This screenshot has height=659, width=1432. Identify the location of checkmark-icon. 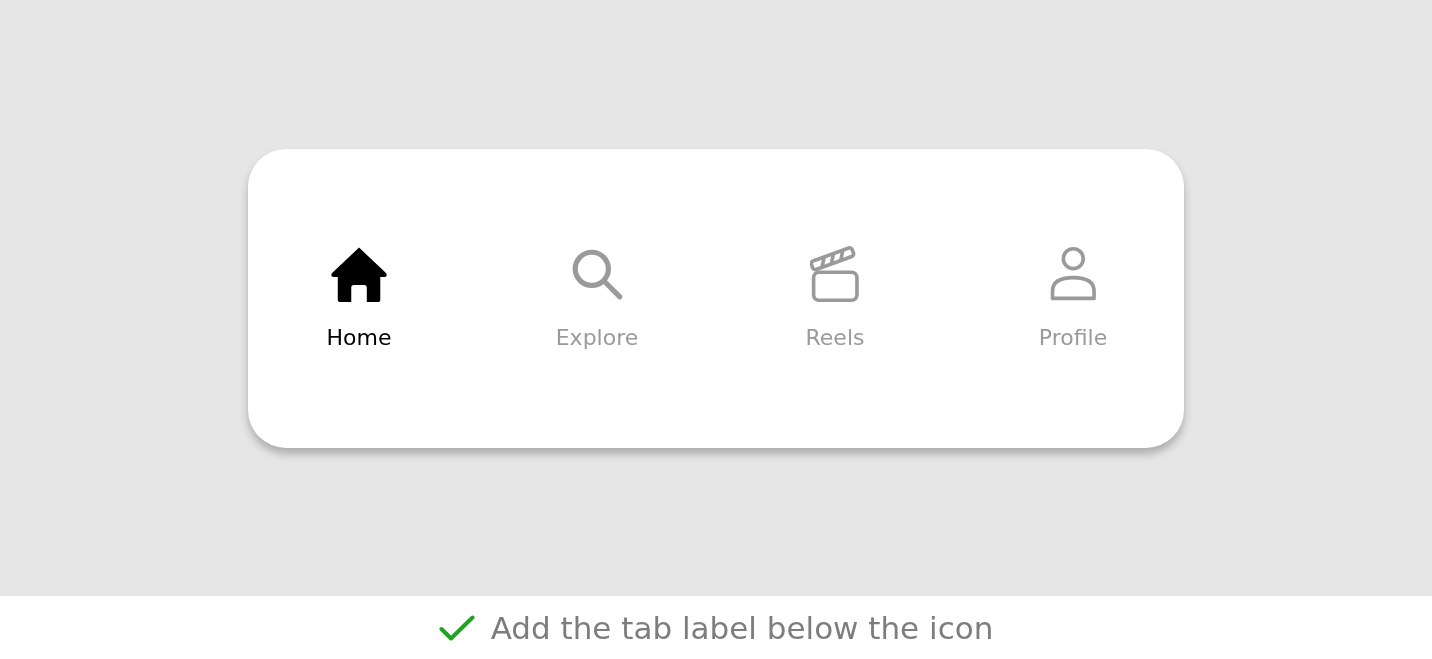
(456, 627).